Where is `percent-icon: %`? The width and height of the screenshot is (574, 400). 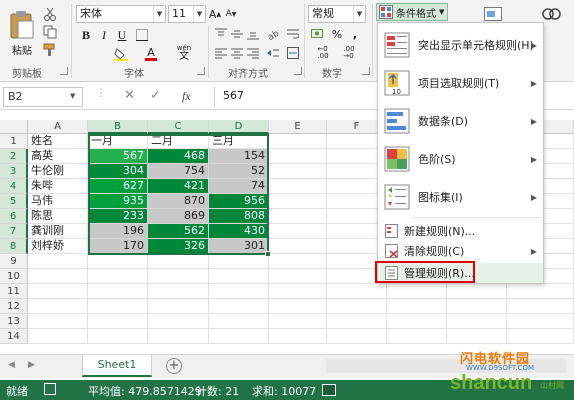
percent-icon: % is located at coordinates (337, 34).